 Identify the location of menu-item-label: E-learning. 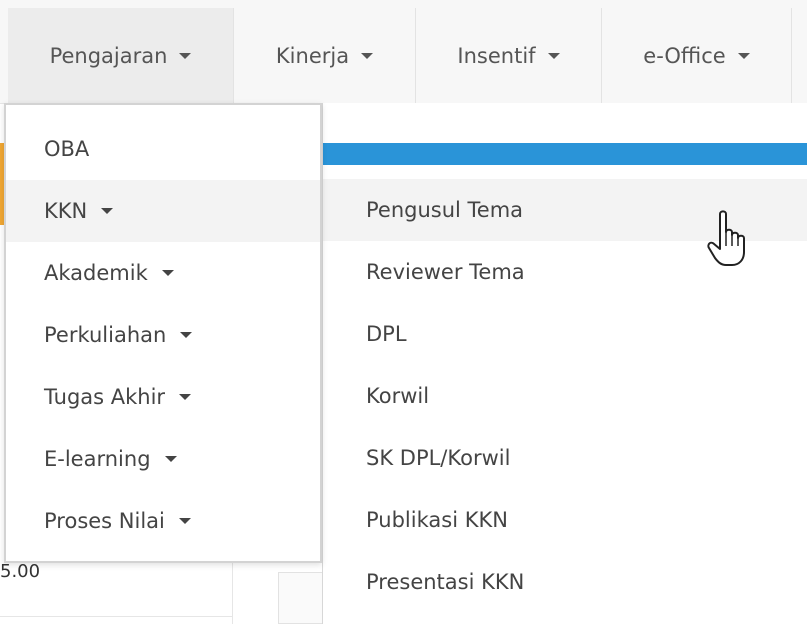
(97, 459).